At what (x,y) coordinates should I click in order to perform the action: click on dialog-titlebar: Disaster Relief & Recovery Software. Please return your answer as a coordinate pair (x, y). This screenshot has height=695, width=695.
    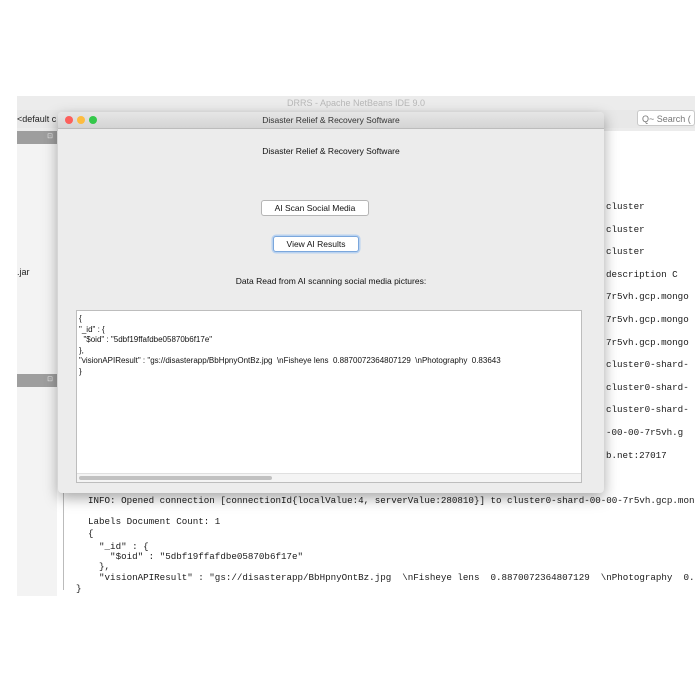
    Looking at the image, I should click on (331, 120).